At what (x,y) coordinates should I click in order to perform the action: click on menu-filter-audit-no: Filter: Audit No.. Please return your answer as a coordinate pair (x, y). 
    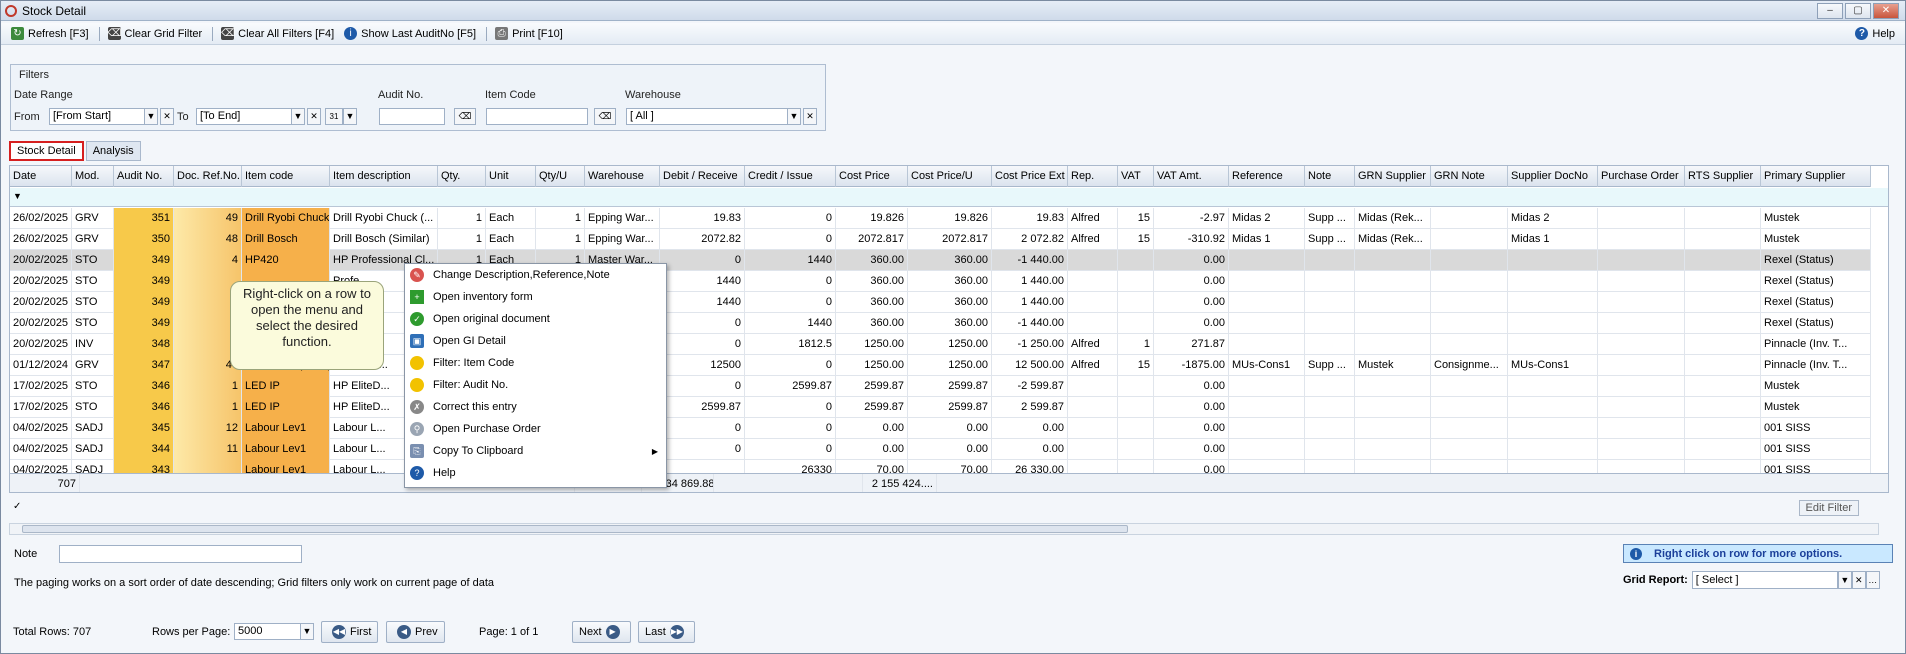
    Looking at the image, I should click on (535, 385).